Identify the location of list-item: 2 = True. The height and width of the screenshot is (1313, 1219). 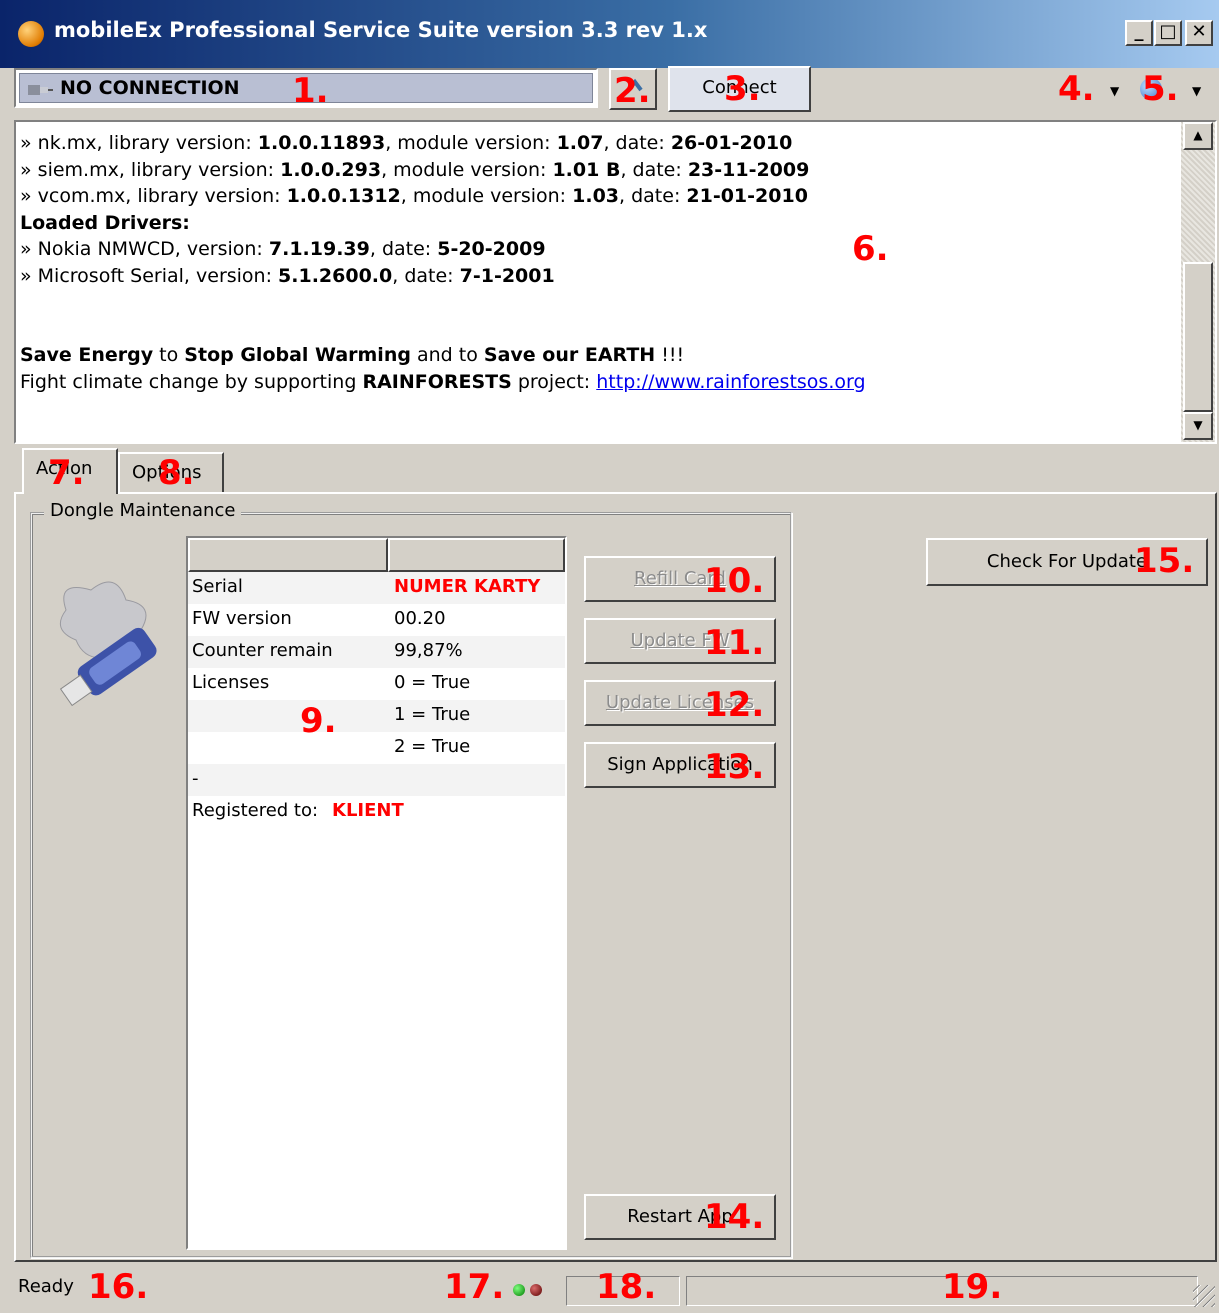
(432, 746).